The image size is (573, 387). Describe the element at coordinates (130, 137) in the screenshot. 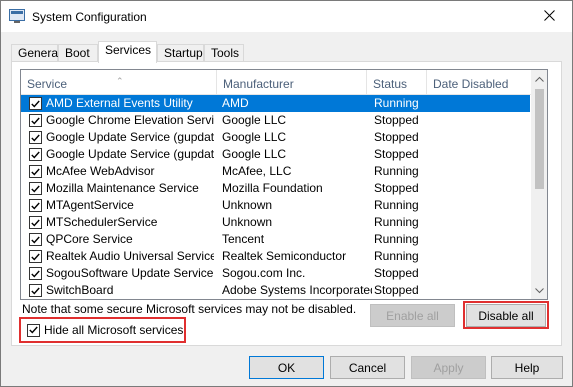

I see `service-name: Google Update Service (gupdate)` at that location.